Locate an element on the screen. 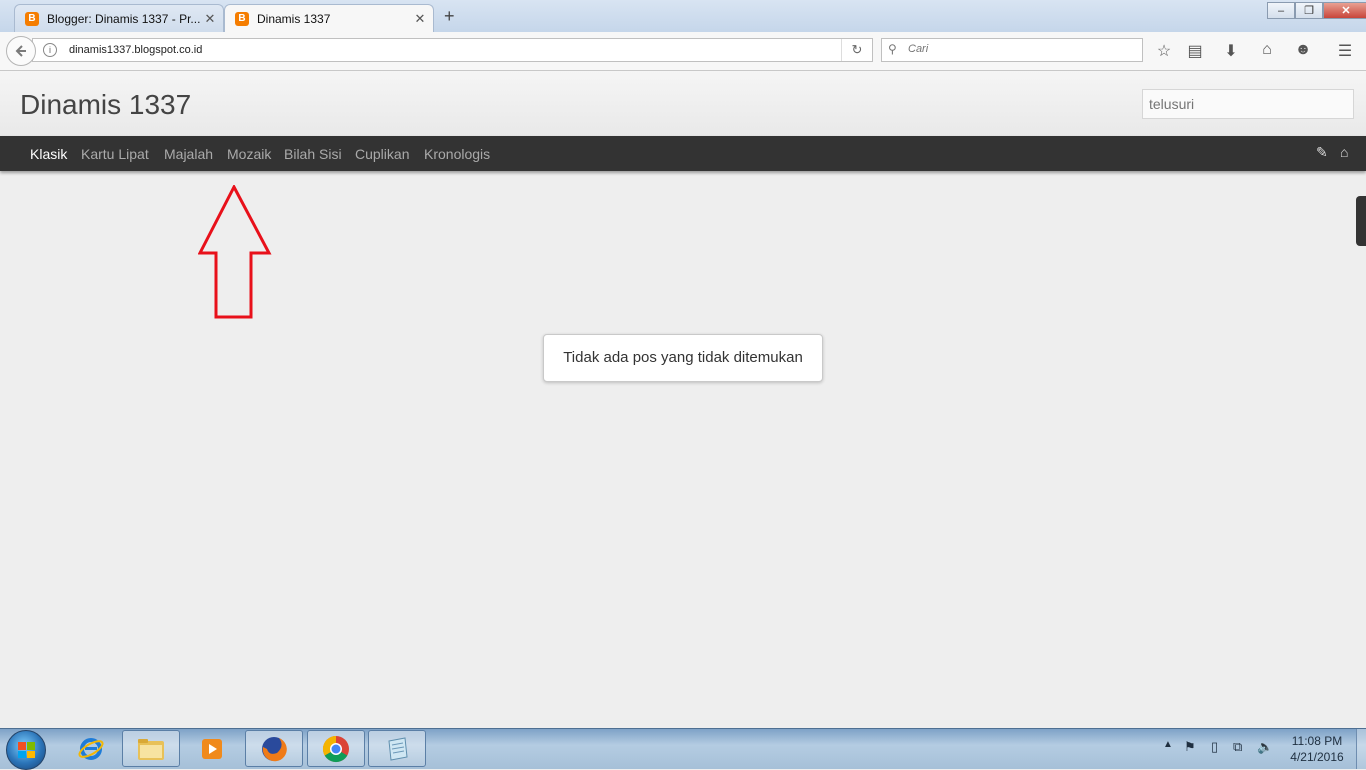 This screenshot has width=1366, height=770. view-tab-kronologis: Kronologis is located at coordinates (457, 154).